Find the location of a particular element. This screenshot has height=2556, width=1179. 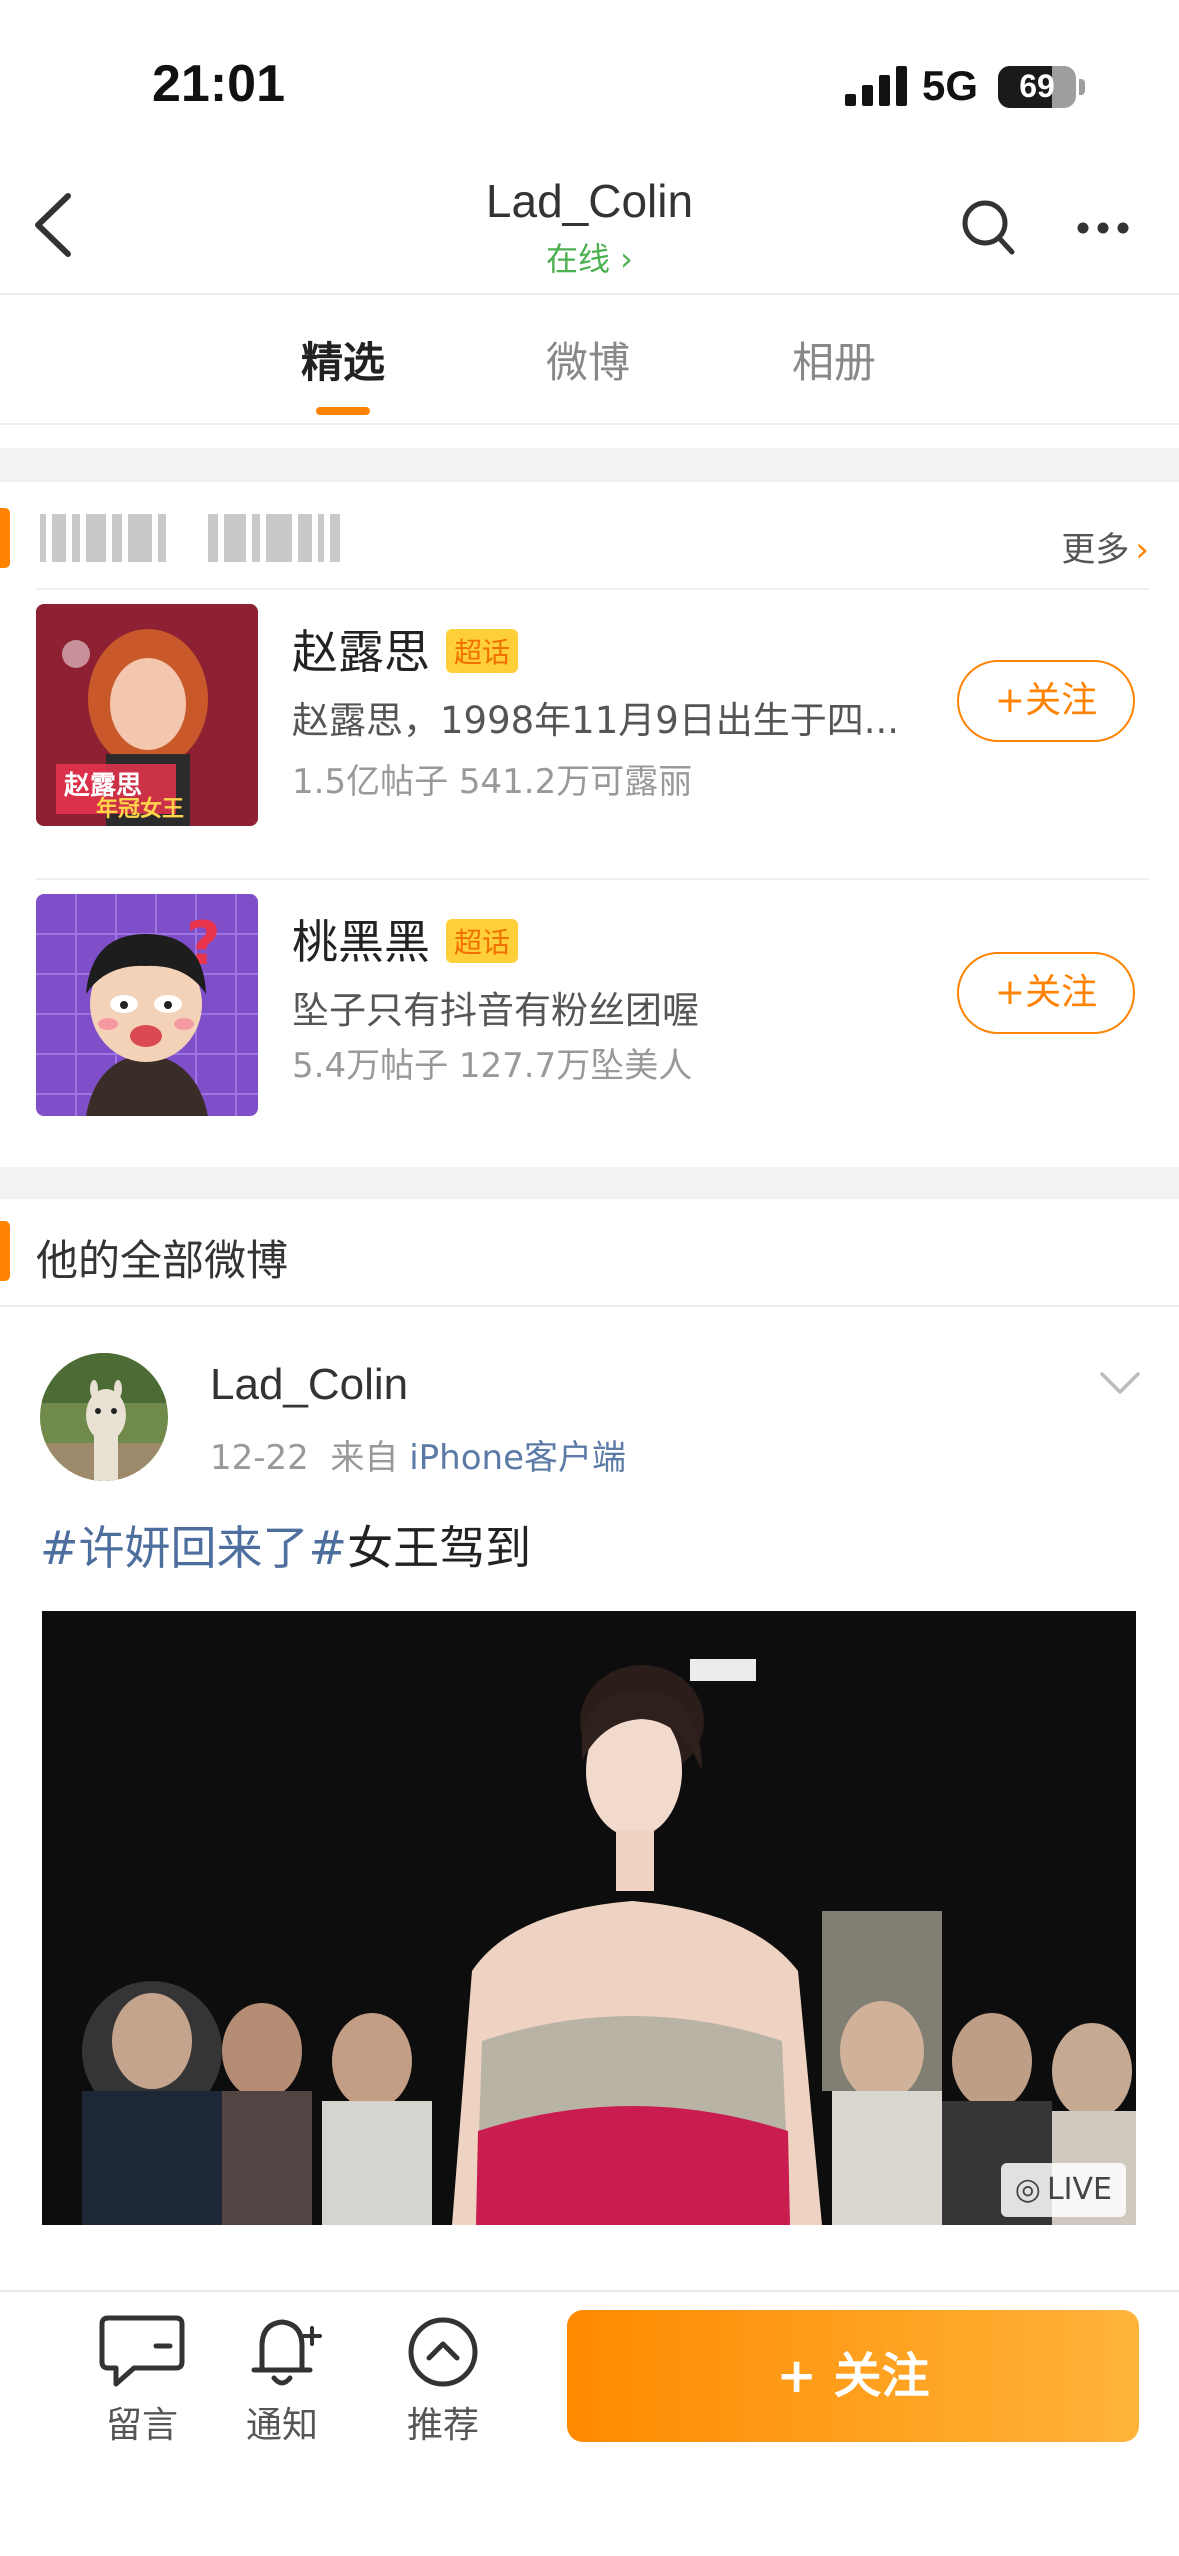

avatar is located at coordinates (104, 1417).